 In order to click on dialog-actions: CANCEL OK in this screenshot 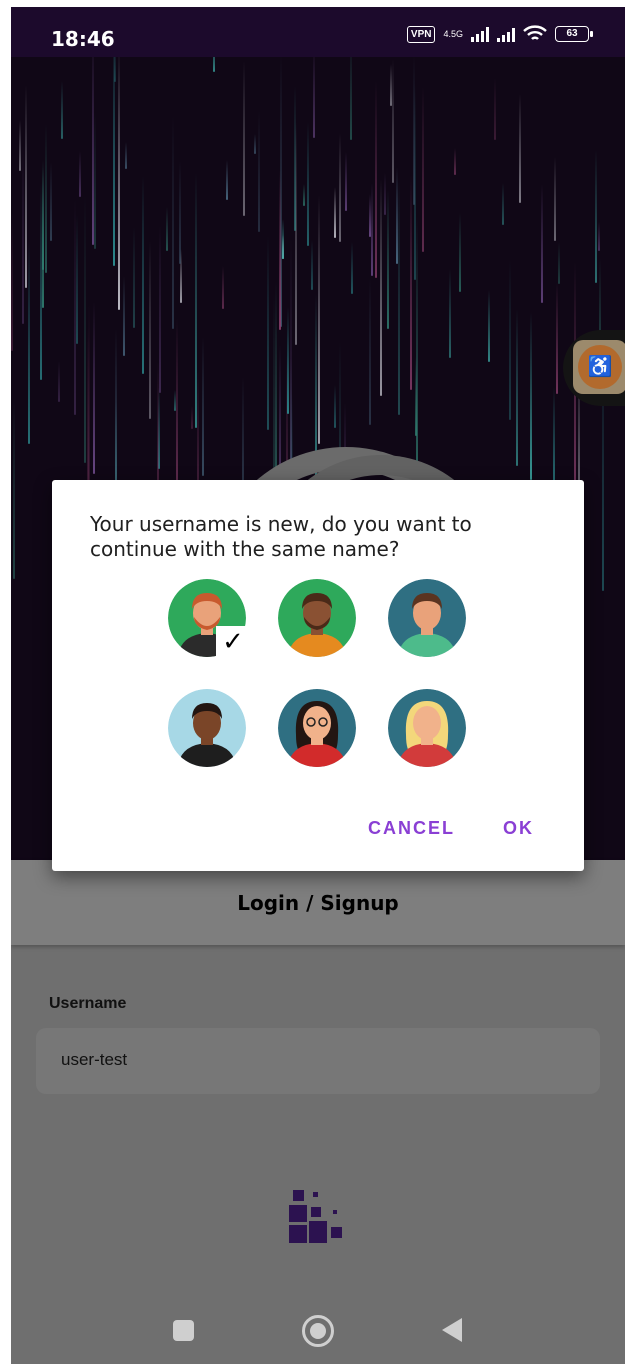, I will do `click(451, 828)`.